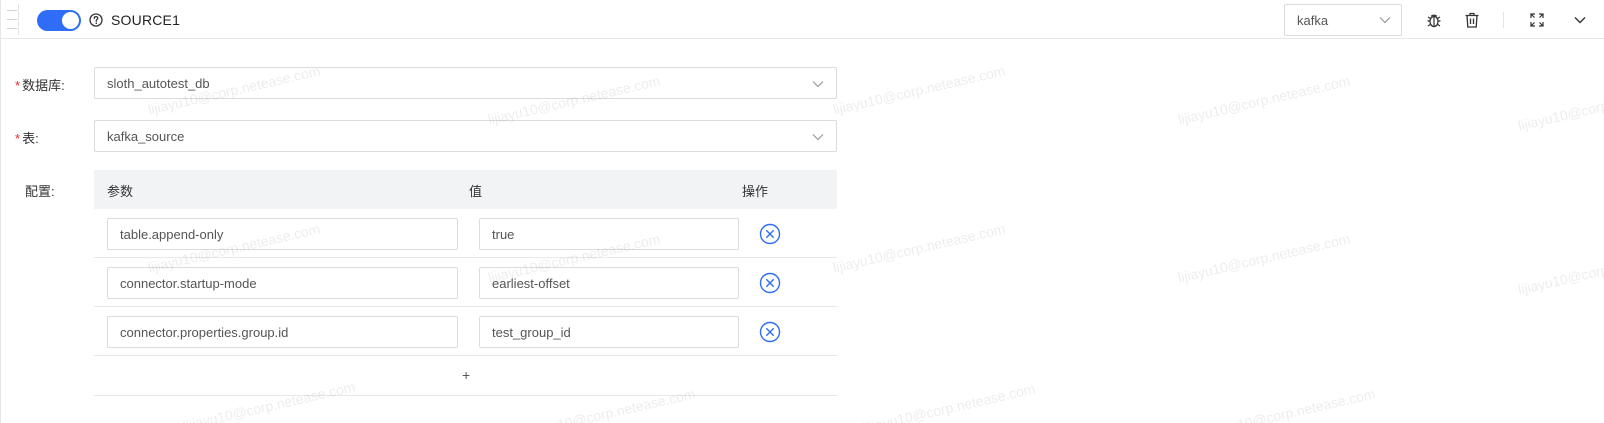 The width and height of the screenshot is (1604, 423). Describe the element at coordinates (11, 19) in the screenshot. I see `drag-handle` at that location.